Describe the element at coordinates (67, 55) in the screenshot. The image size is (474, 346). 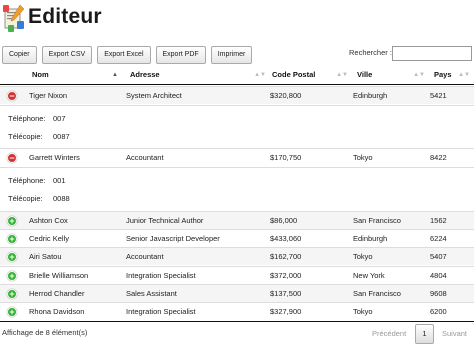
I see `export-csv-button: Export CSV` at that location.